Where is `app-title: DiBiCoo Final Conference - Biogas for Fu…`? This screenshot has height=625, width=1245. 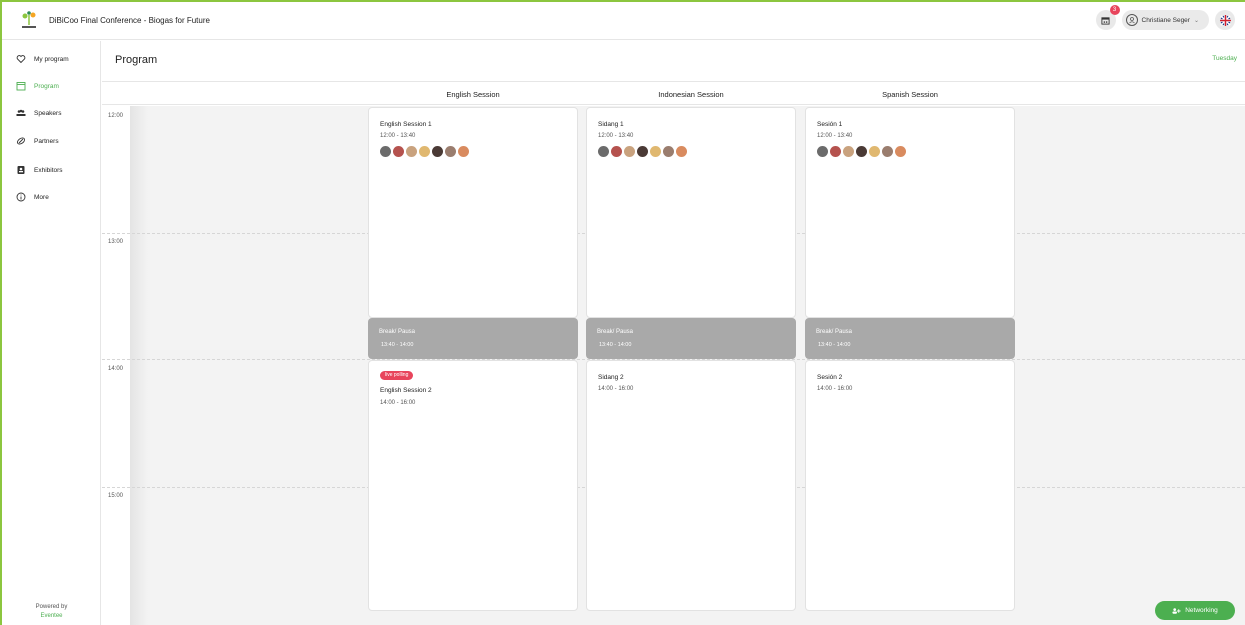
app-title: DiBiCoo Final Conference - Biogas for Fu… is located at coordinates (129, 20).